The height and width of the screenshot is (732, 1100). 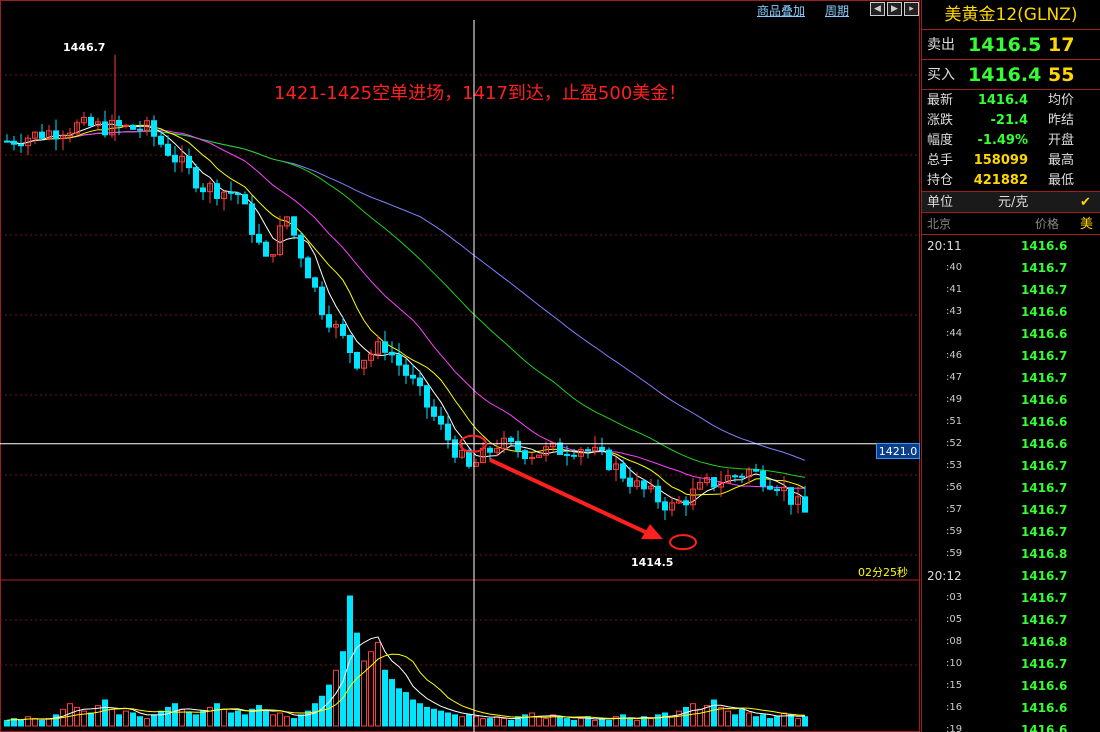 What do you see at coordinates (1005, 75) in the screenshot?
I see `buy-price: 1416.4` at bounding box center [1005, 75].